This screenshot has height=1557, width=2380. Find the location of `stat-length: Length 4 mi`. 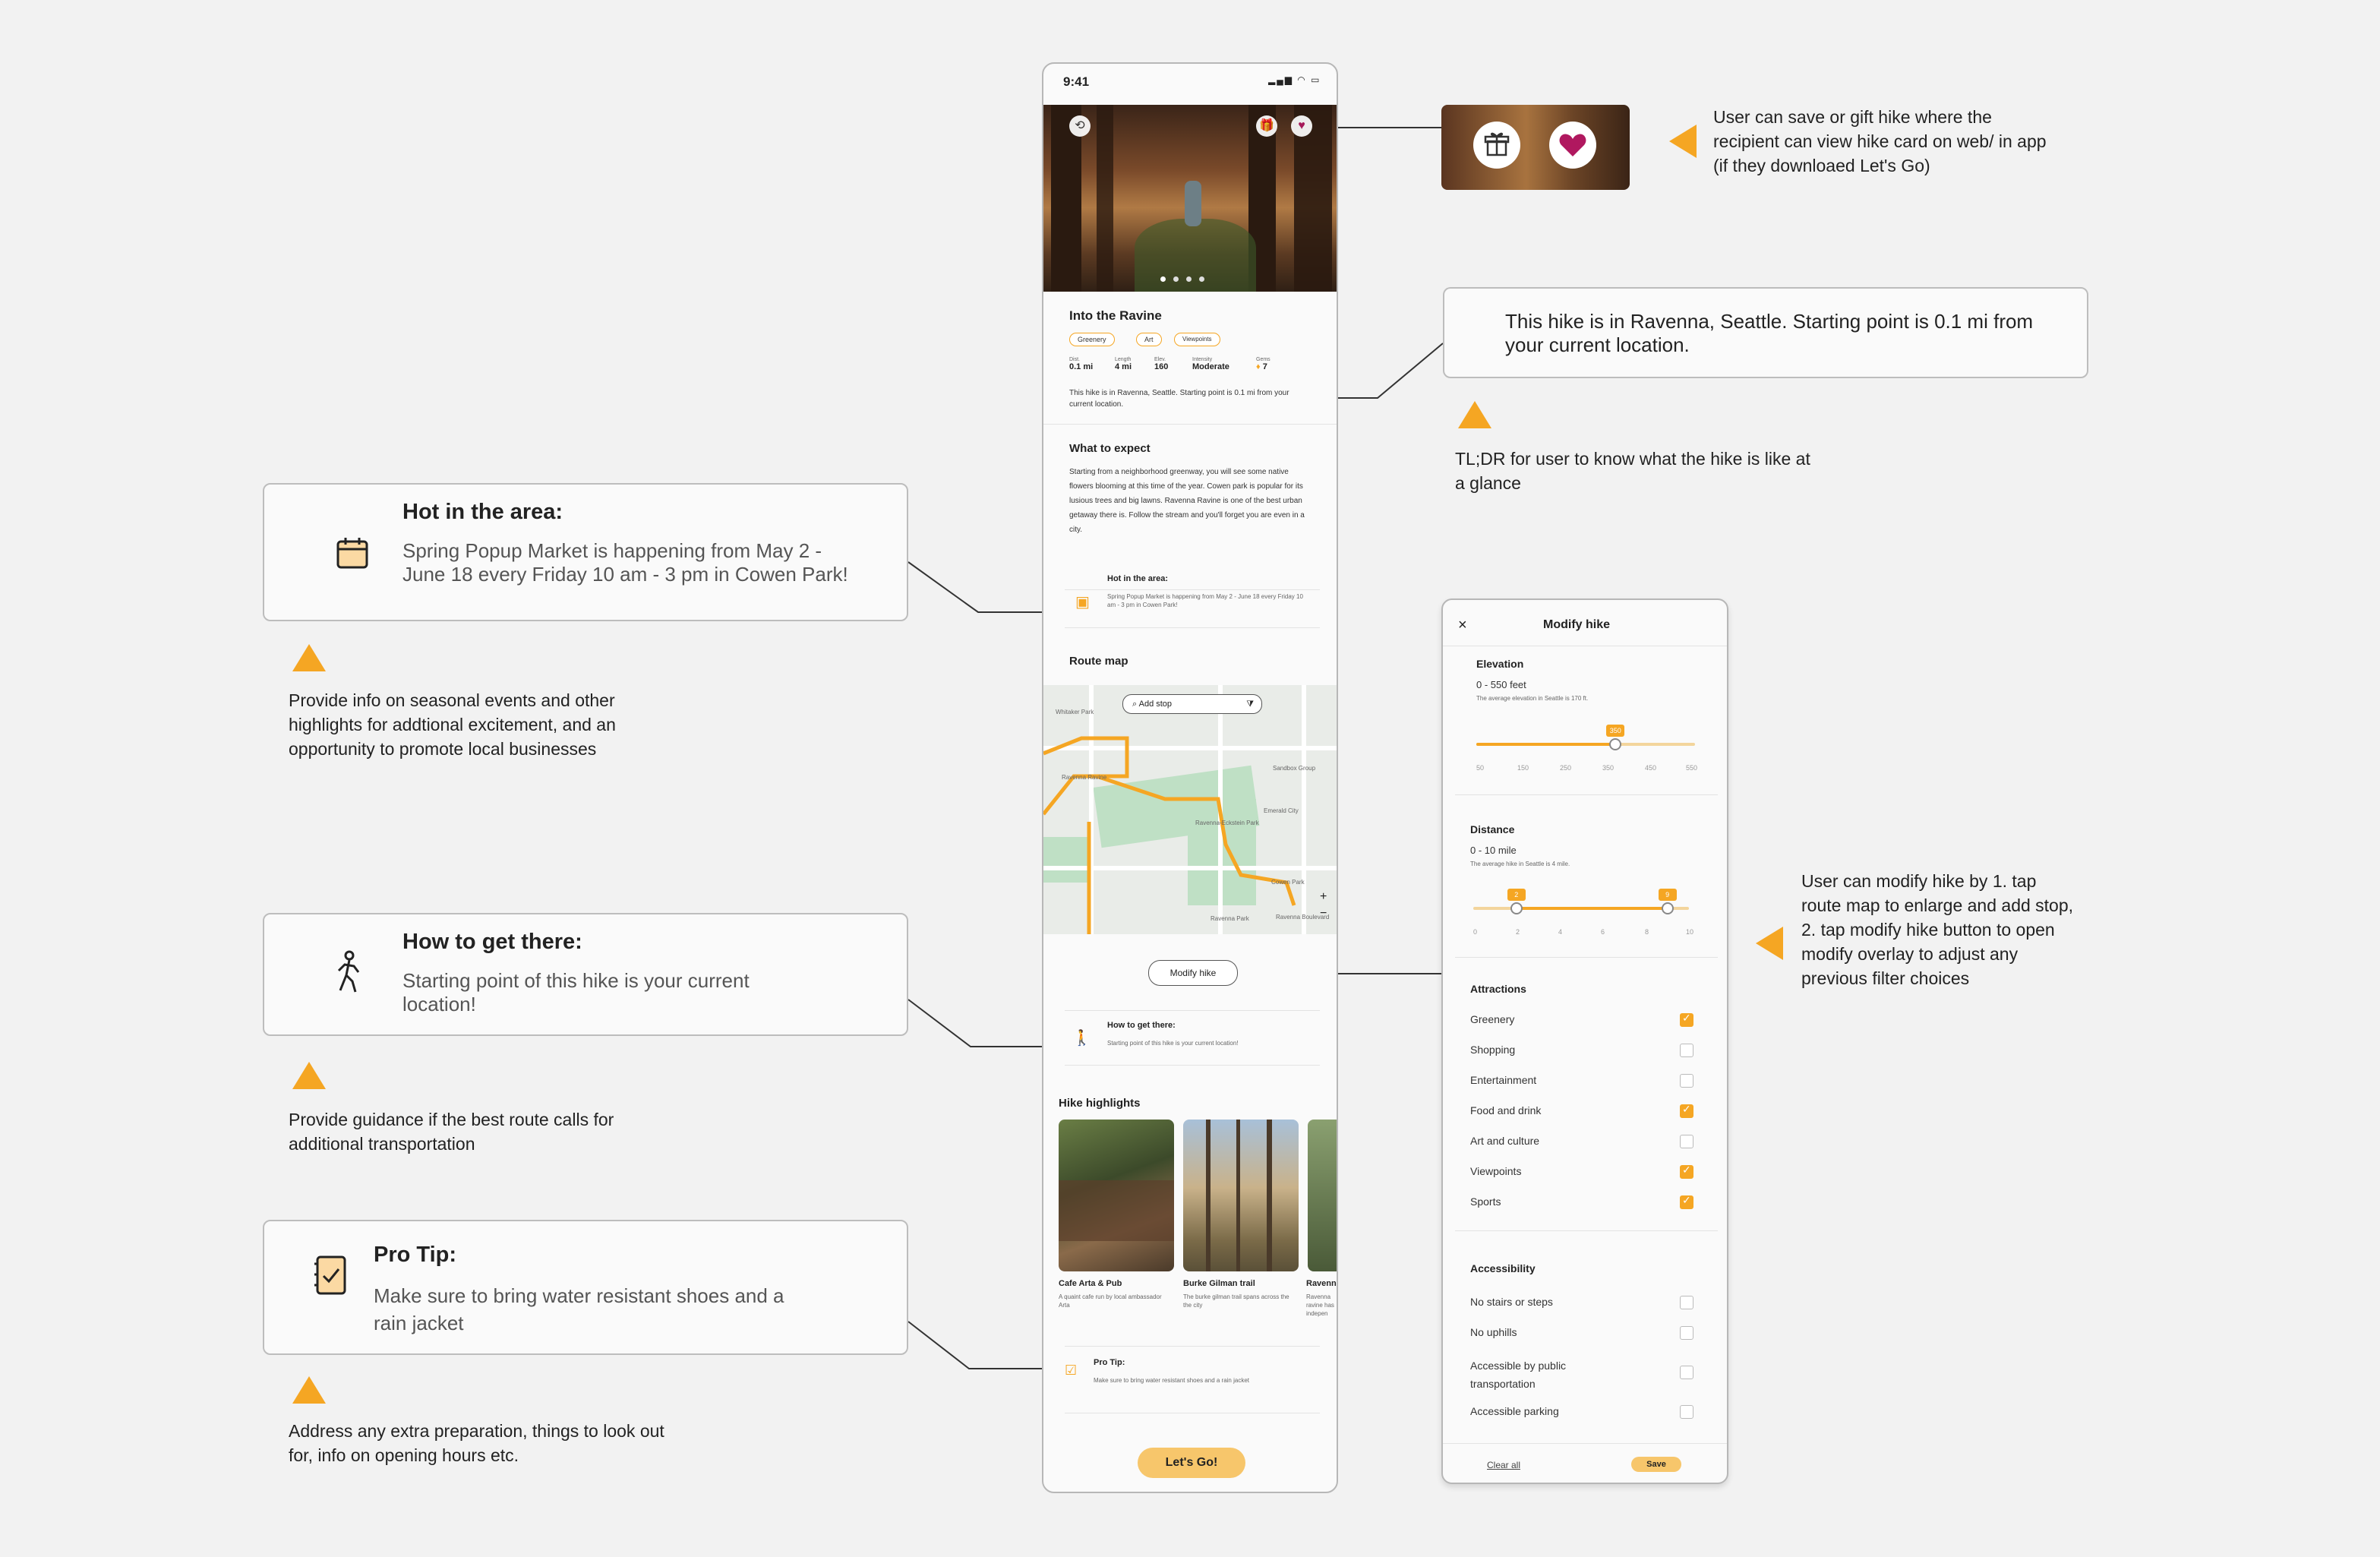

stat-length: Length 4 mi is located at coordinates (1123, 364).